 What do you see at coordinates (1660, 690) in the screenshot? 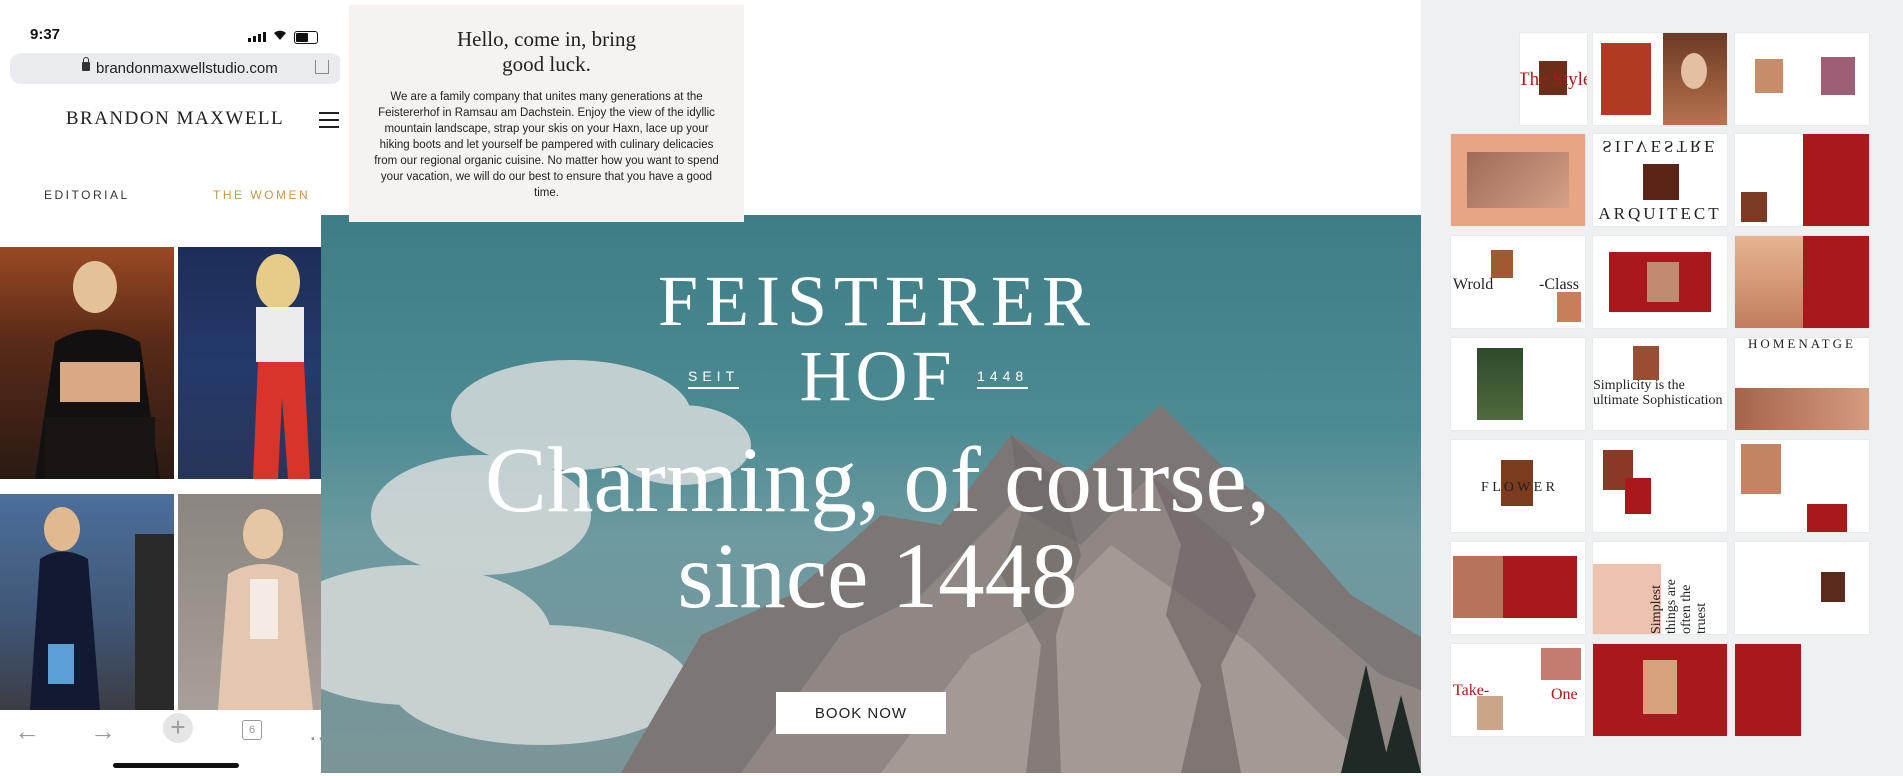
I see `spread-red-full` at bounding box center [1660, 690].